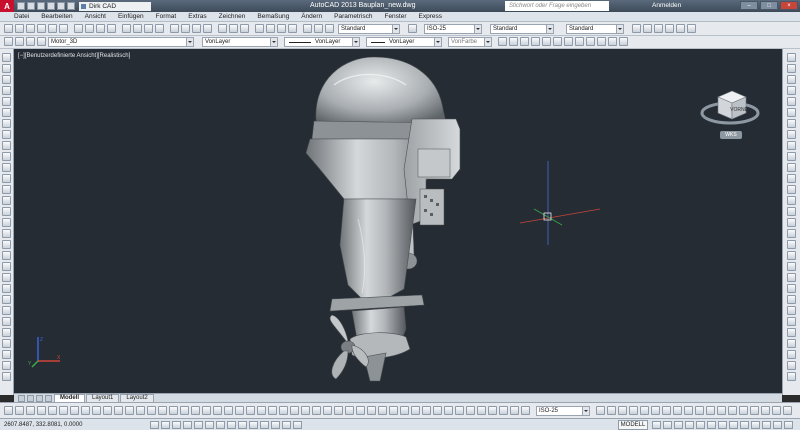 Image resolution: width=800 pixels, height=430 pixels. What do you see at coordinates (115, 6) in the screenshot?
I see `workspace-select: Dirk CAD` at bounding box center [115, 6].